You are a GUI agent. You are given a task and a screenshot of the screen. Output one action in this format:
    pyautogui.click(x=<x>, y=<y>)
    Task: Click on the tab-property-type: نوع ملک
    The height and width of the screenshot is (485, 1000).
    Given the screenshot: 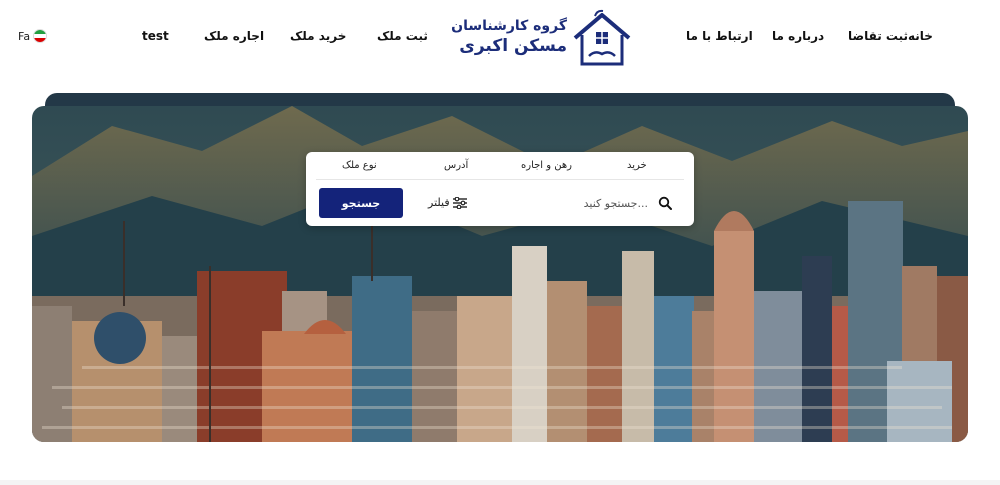 What is the action you would take?
    pyautogui.click(x=359, y=165)
    